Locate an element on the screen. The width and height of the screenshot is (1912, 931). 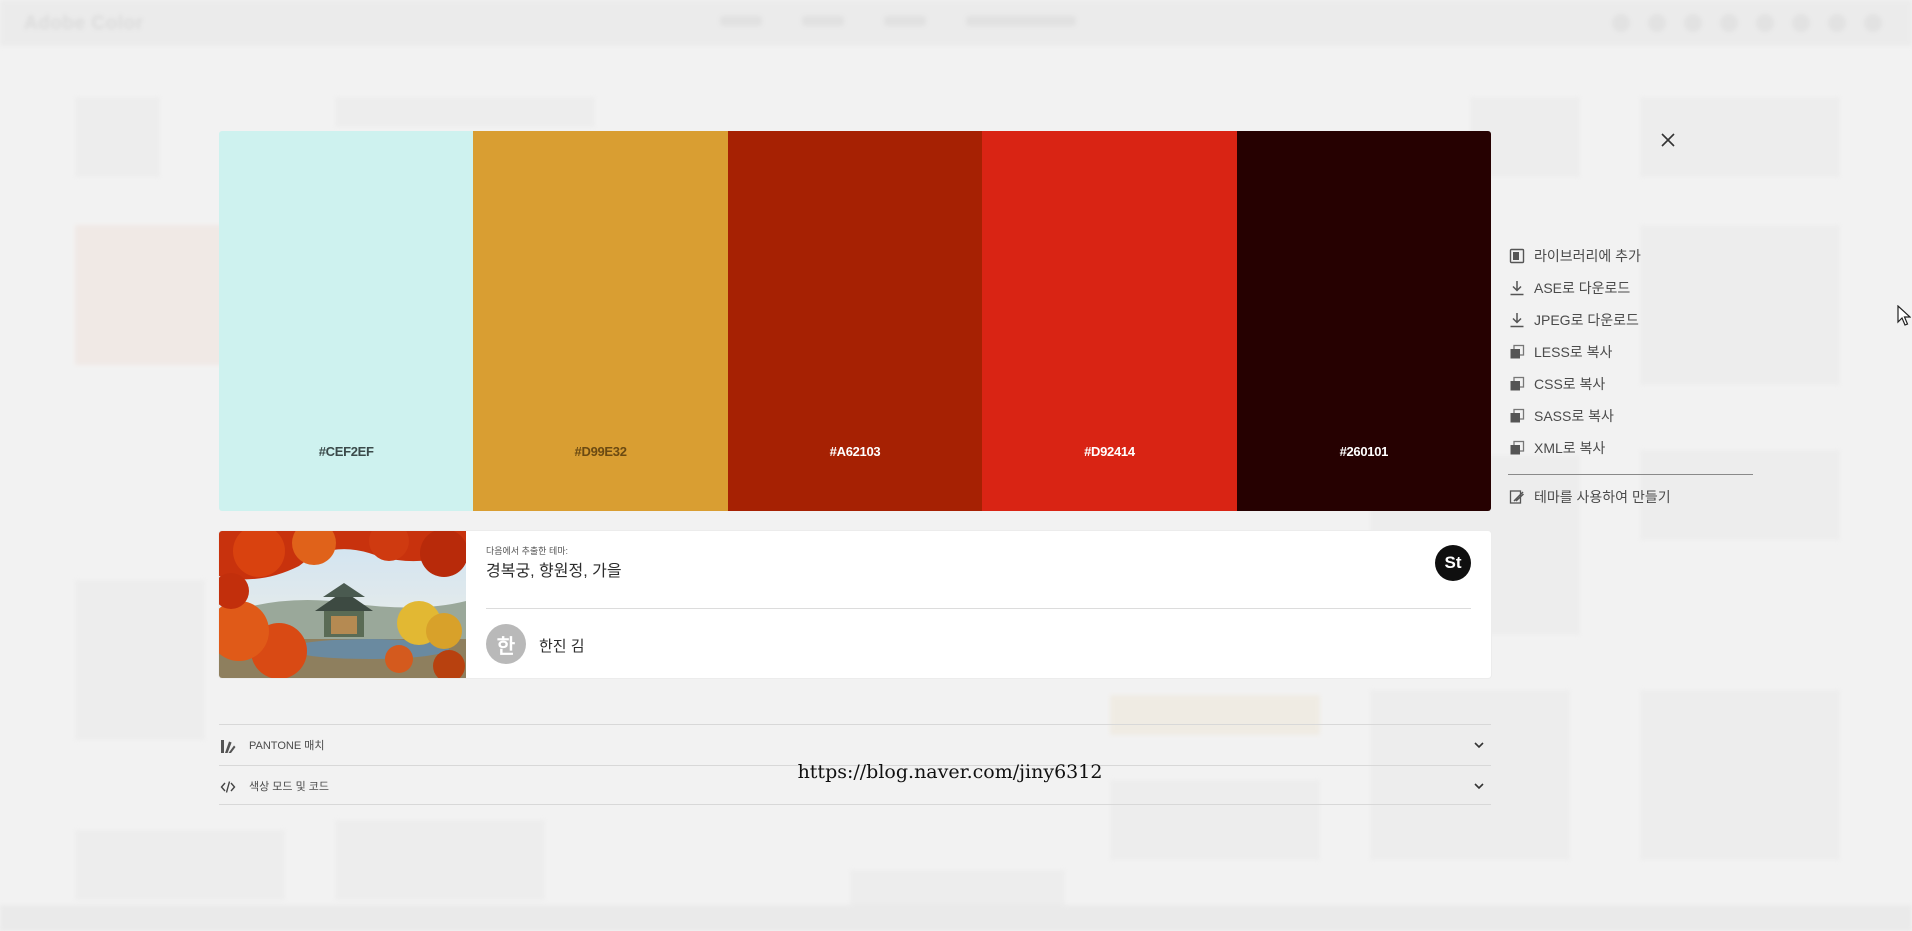
download-ase-button: ASE로 다운로드 is located at coordinates (1630, 288).